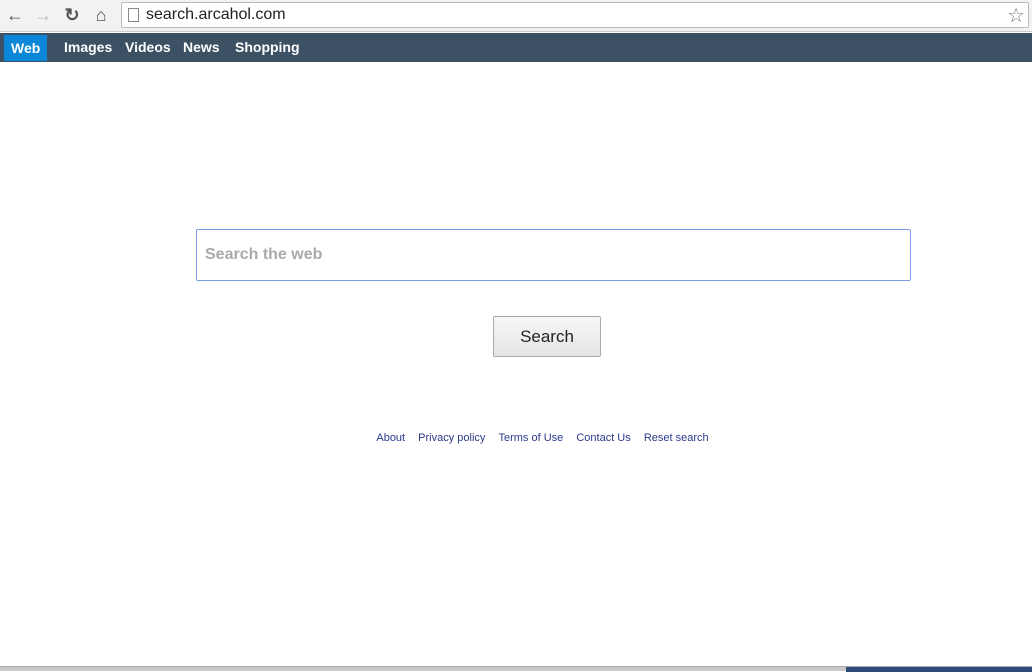 This screenshot has height=672, width=1032. Describe the element at coordinates (451, 438) in the screenshot. I see `privacy-policy-link: Privacy policy` at that location.